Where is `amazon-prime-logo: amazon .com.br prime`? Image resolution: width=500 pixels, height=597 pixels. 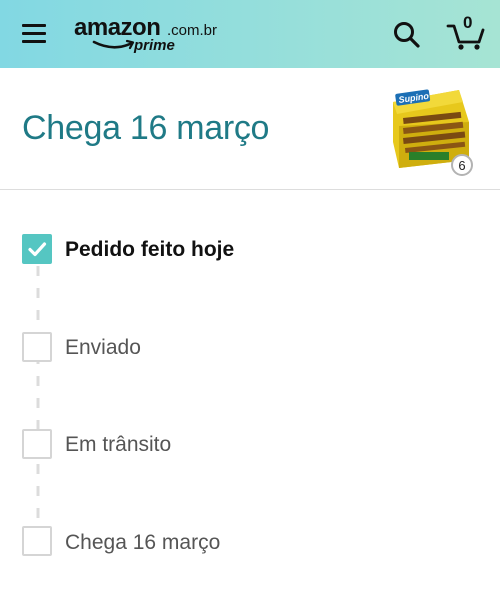
amazon-prime-logo: amazon .com.br prime is located at coordinates (145, 36).